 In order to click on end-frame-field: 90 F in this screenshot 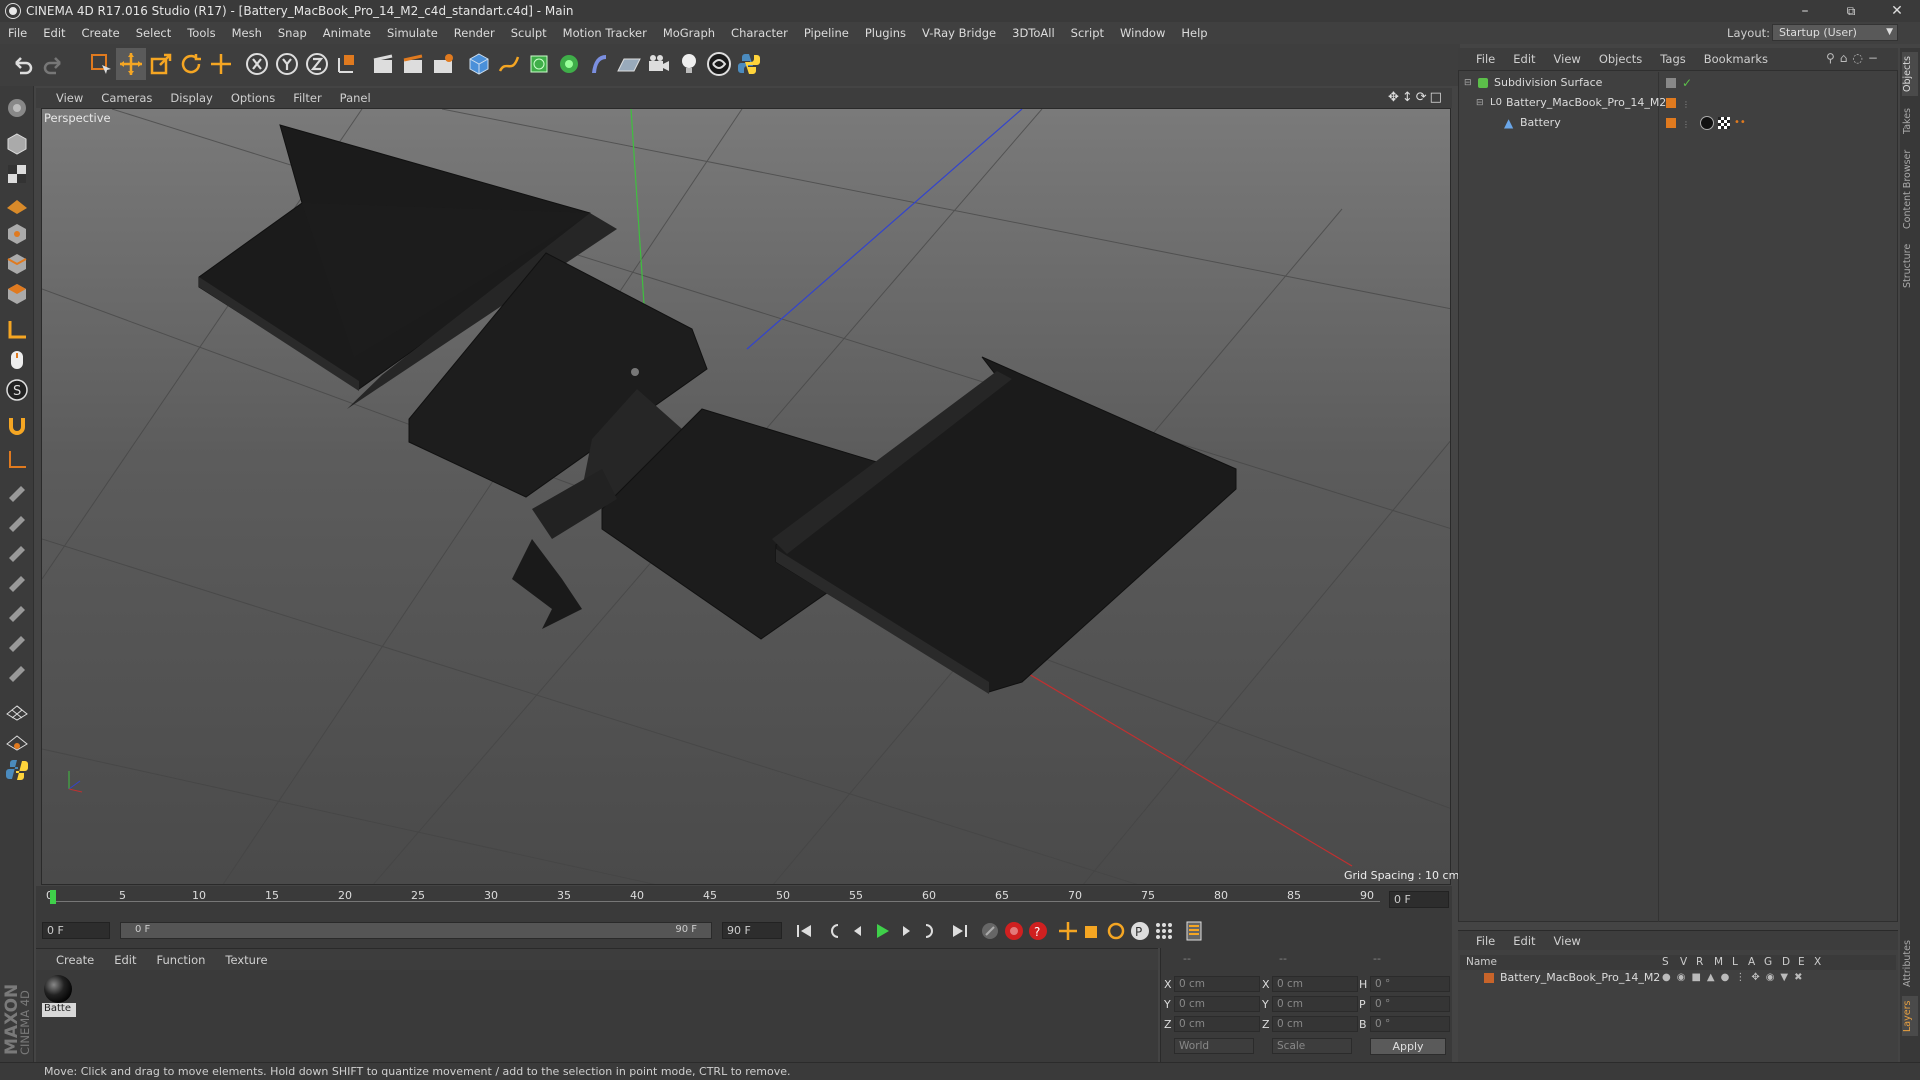, I will do `click(752, 930)`.